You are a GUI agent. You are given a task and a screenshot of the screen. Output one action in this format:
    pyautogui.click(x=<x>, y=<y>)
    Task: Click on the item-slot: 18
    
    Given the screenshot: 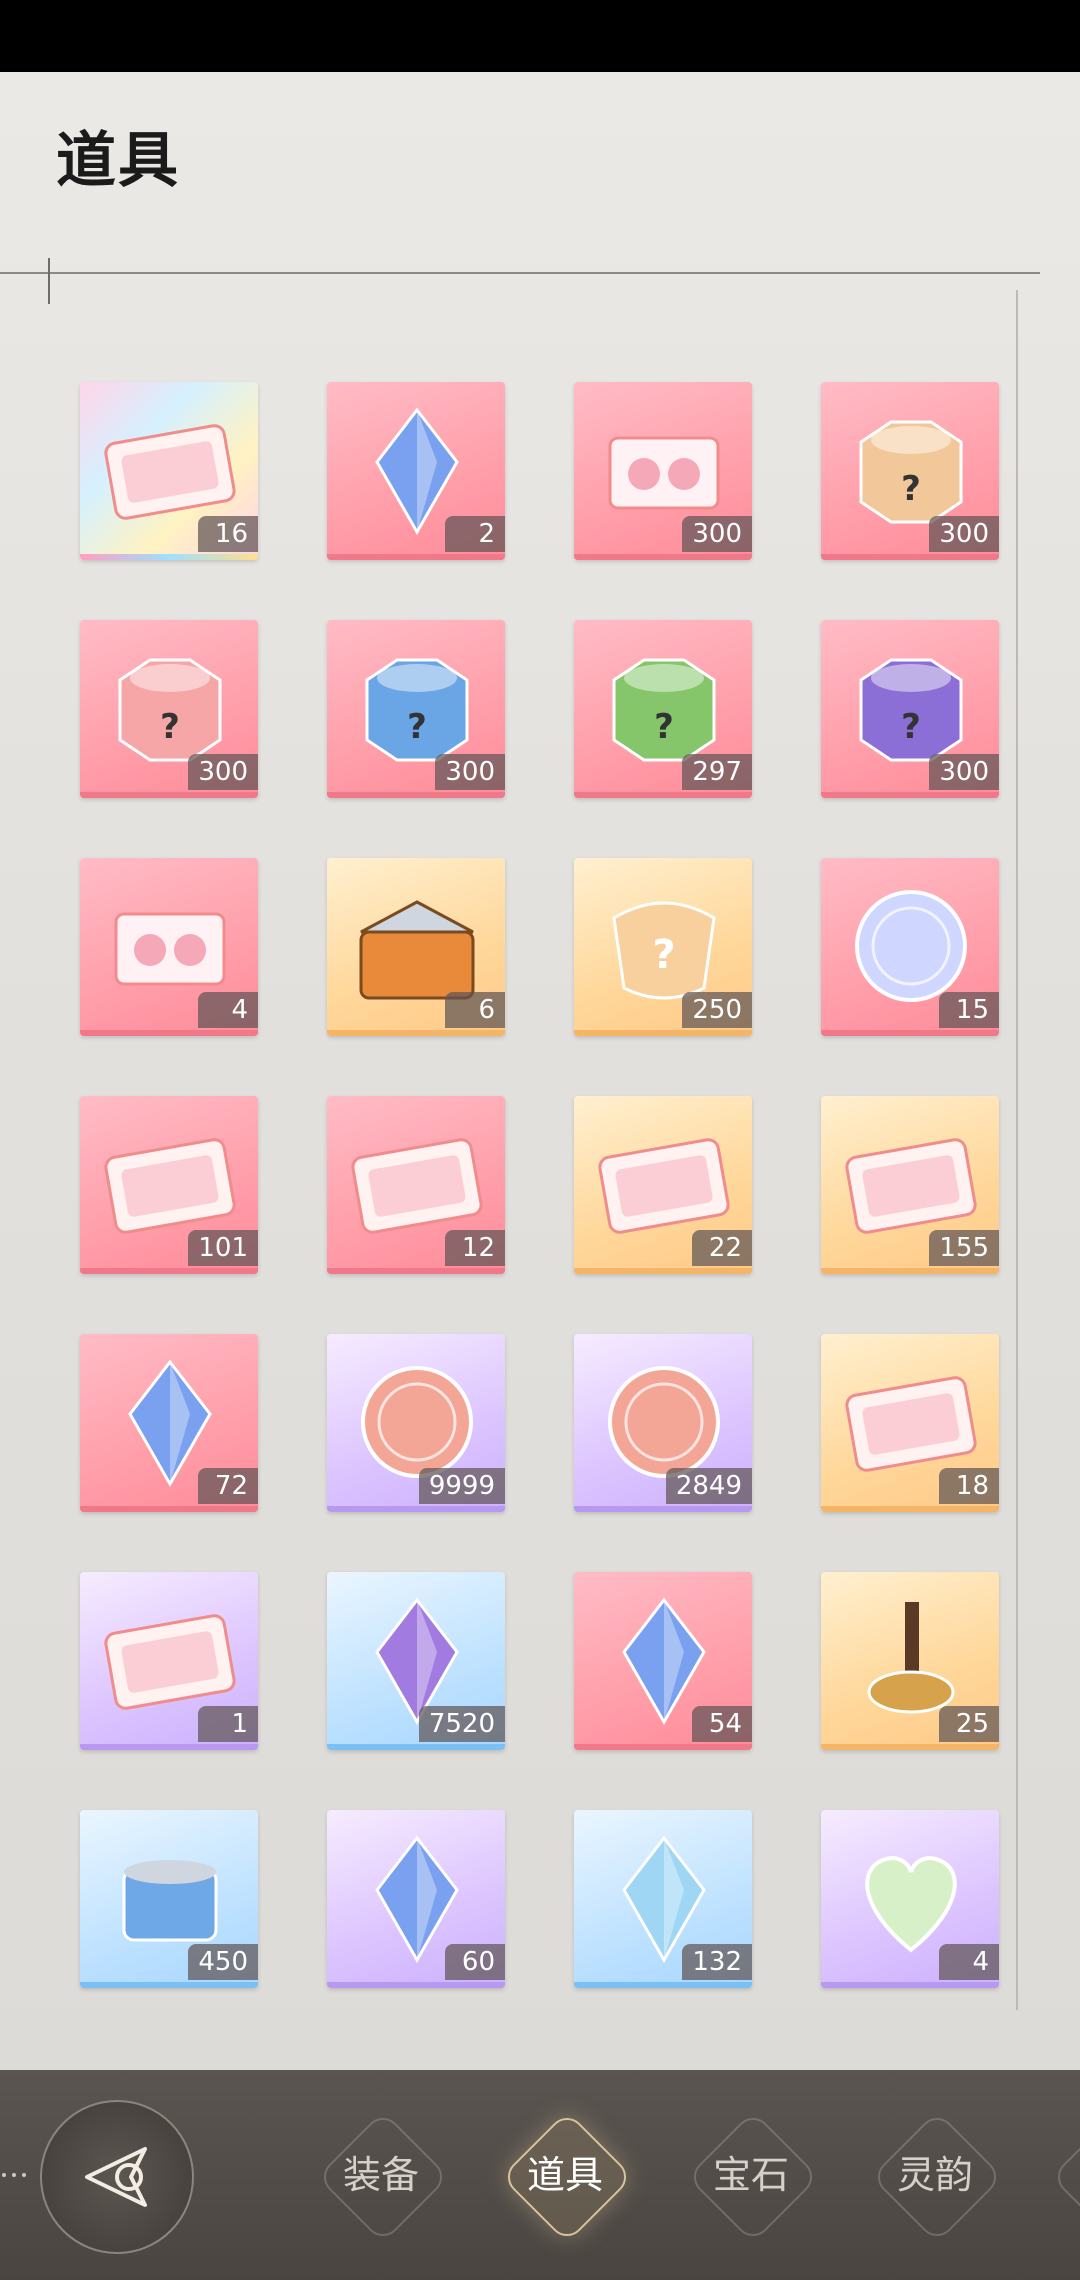 What is the action you would take?
    pyautogui.click(x=910, y=1423)
    